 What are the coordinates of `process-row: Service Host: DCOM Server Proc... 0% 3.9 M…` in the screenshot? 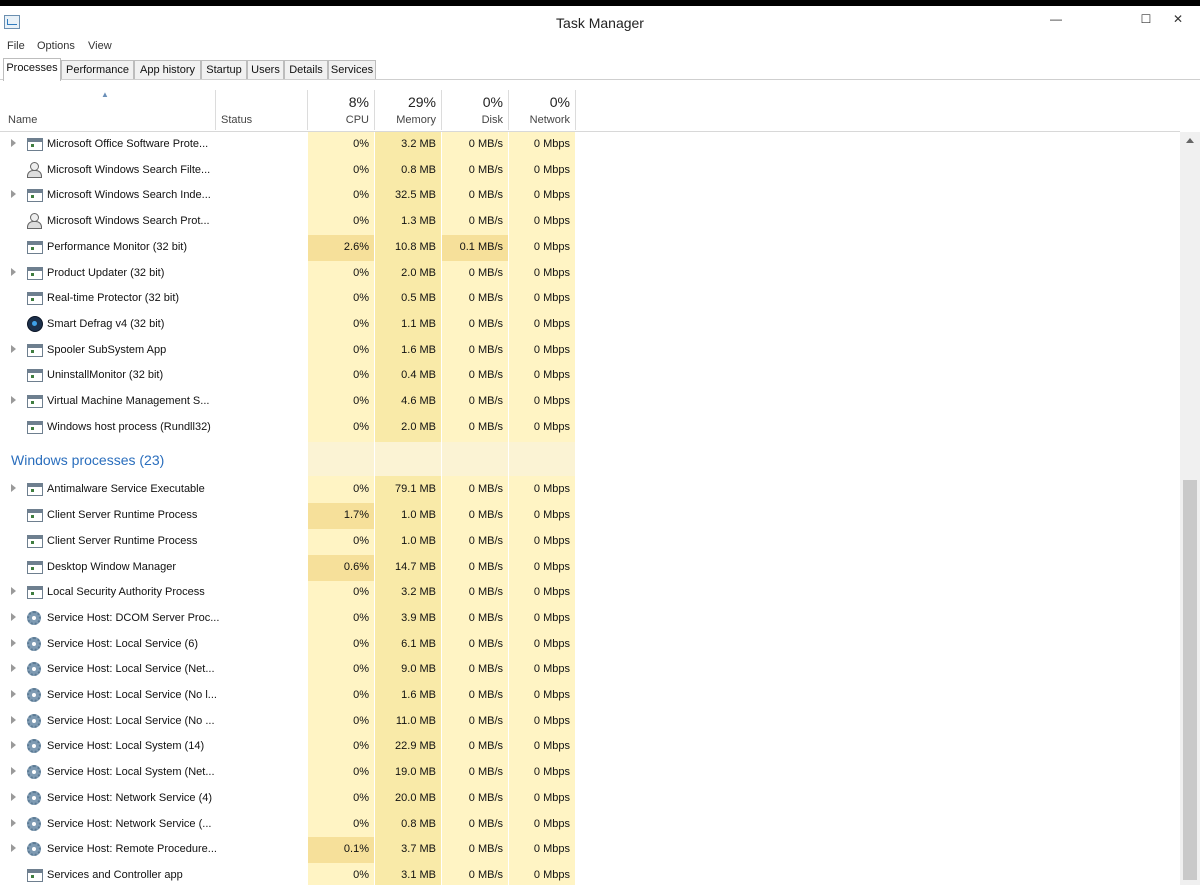 It's located at (590, 619).